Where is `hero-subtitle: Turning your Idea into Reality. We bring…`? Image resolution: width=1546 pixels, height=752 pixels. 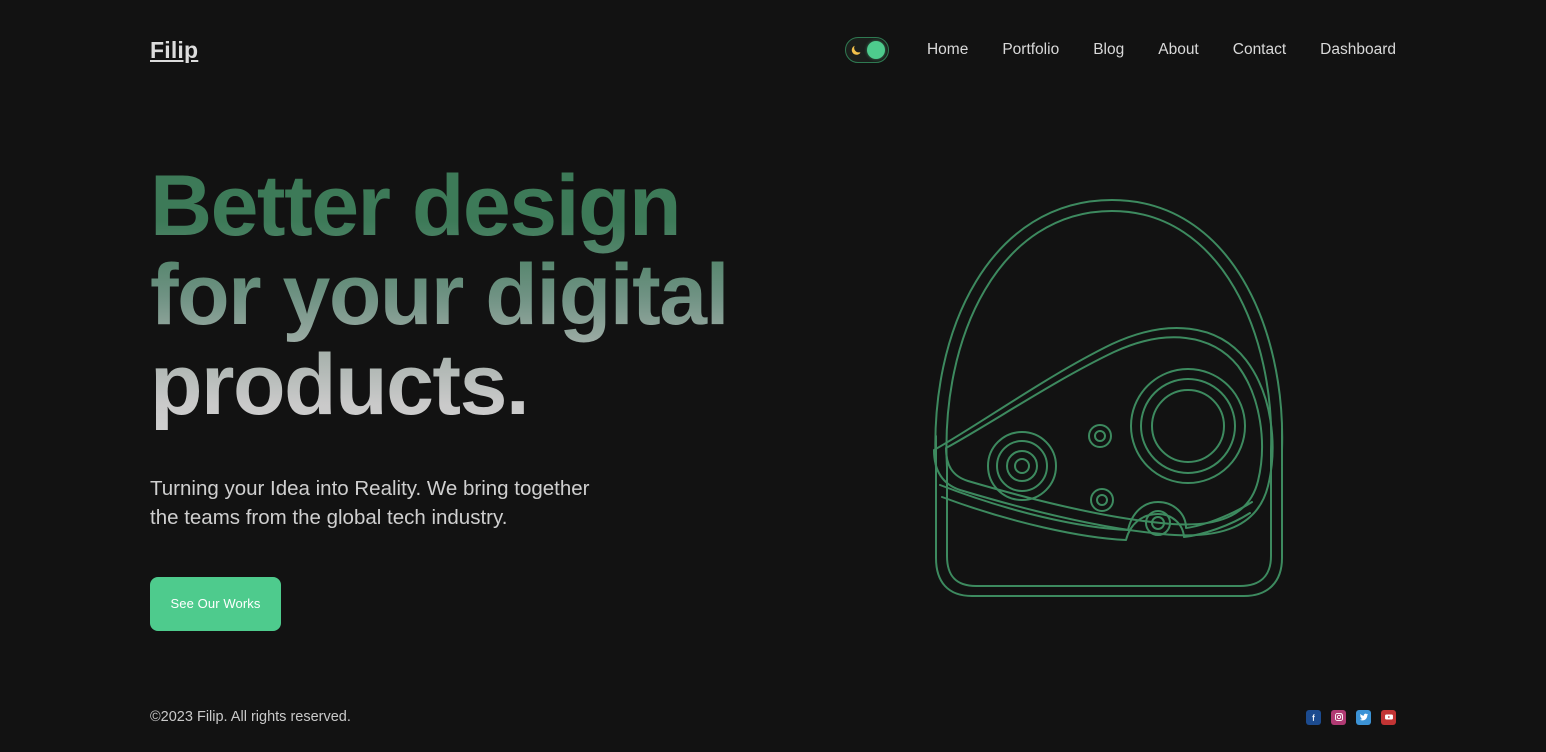 hero-subtitle: Turning your Idea into Reality. We bring… is located at coordinates (370, 503).